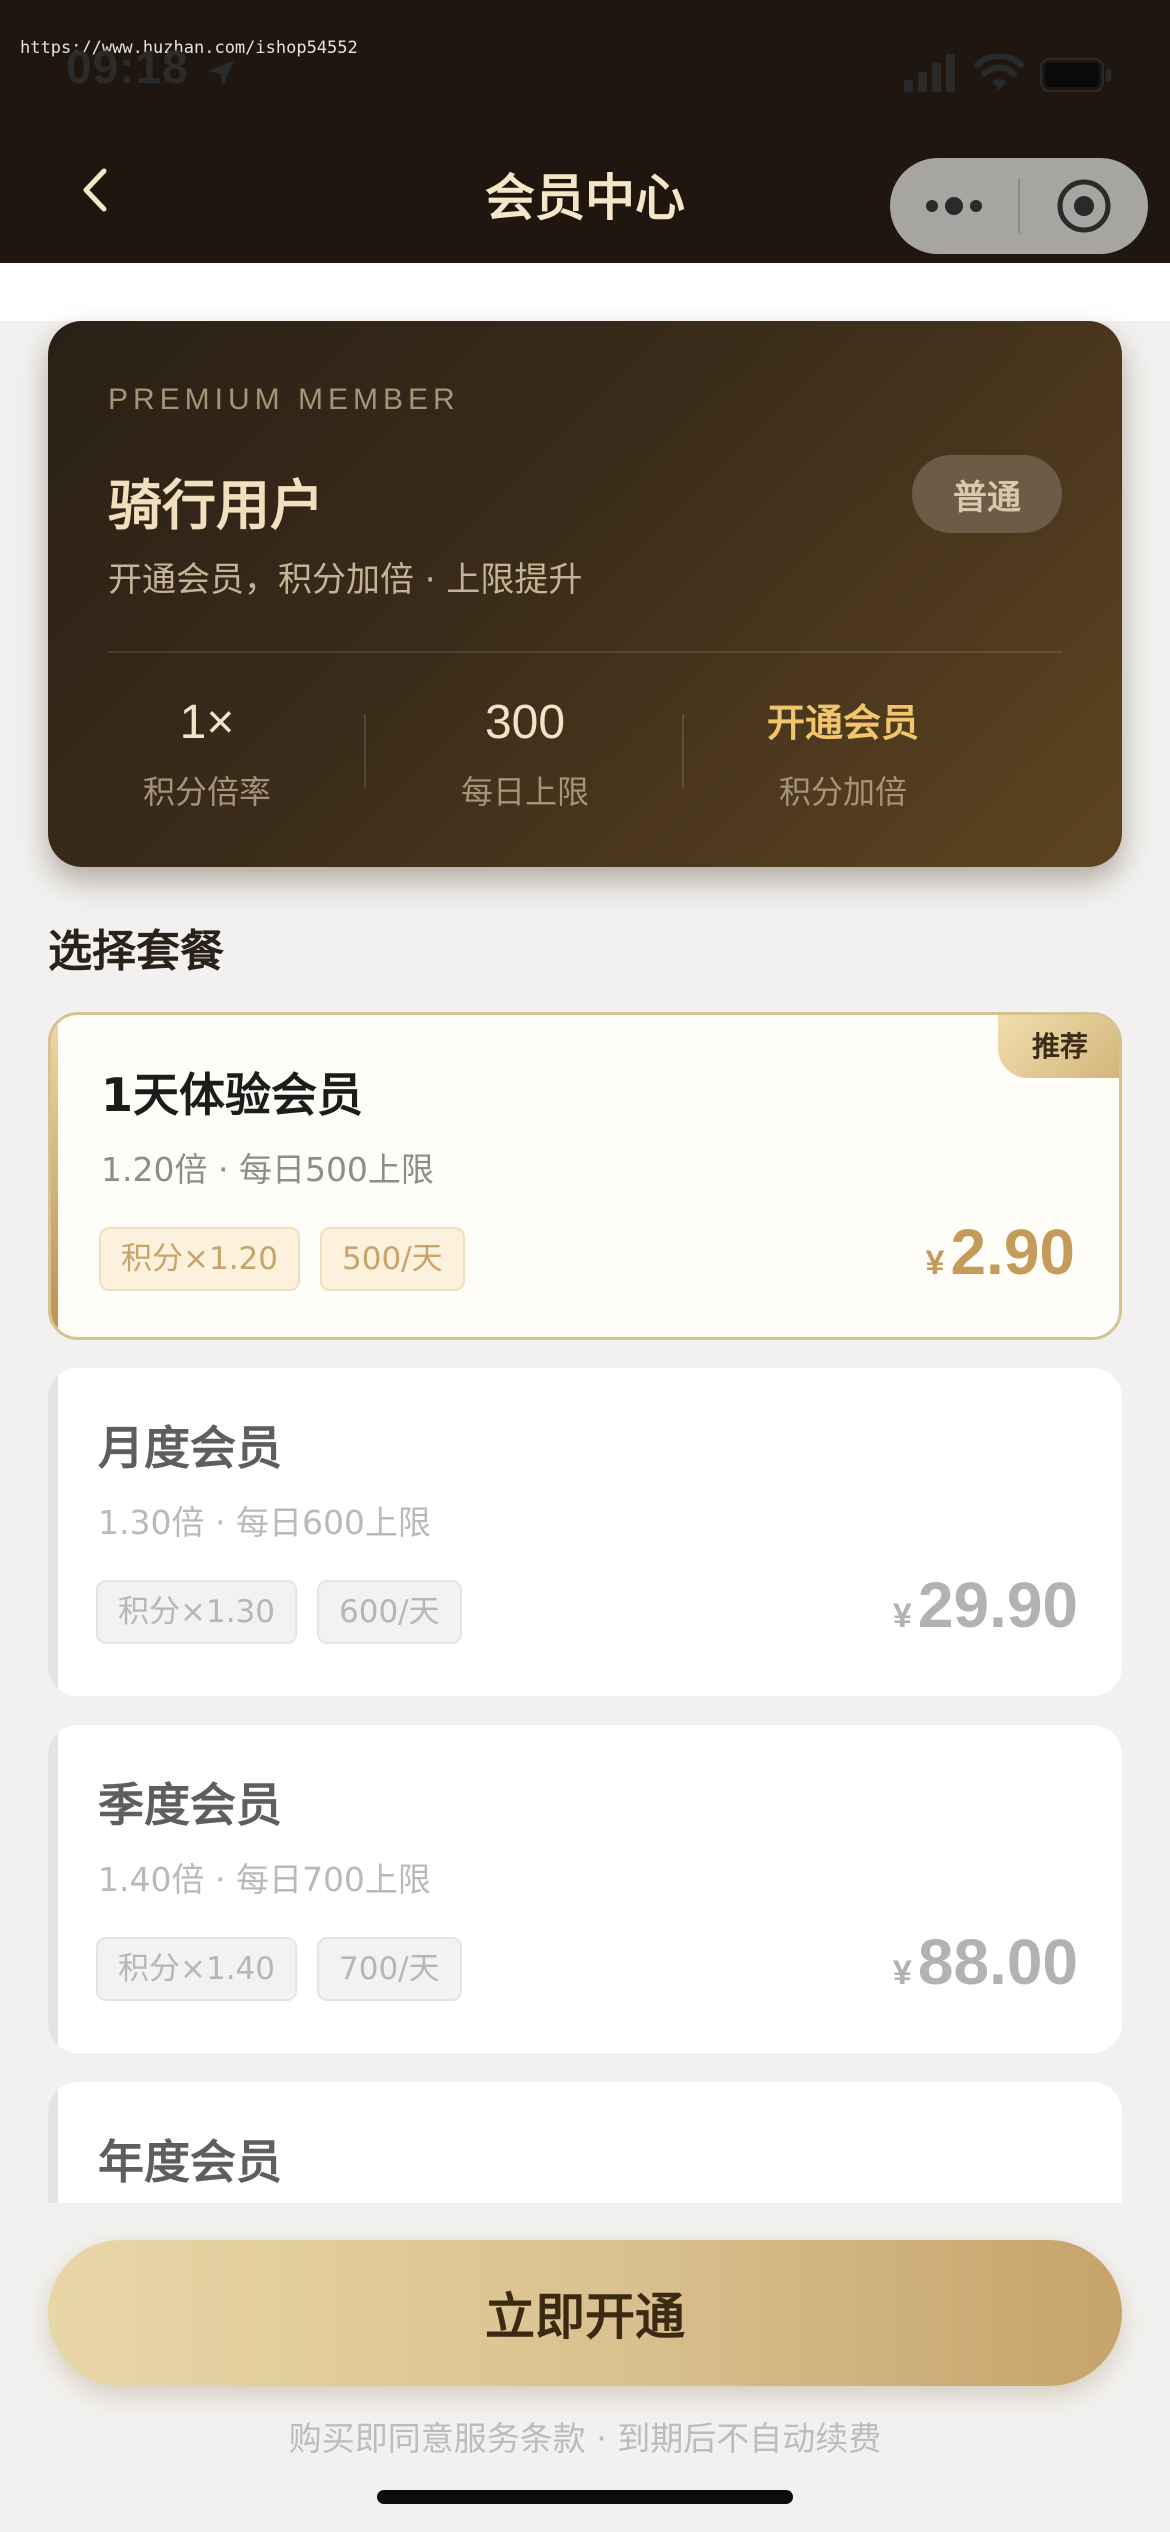 This screenshot has width=1170, height=2532. Describe the element at coordinates (345, 580) in the screenshot. I see `card-subtitle: 开通会员，积分加倍 · 上限提升` at that location.